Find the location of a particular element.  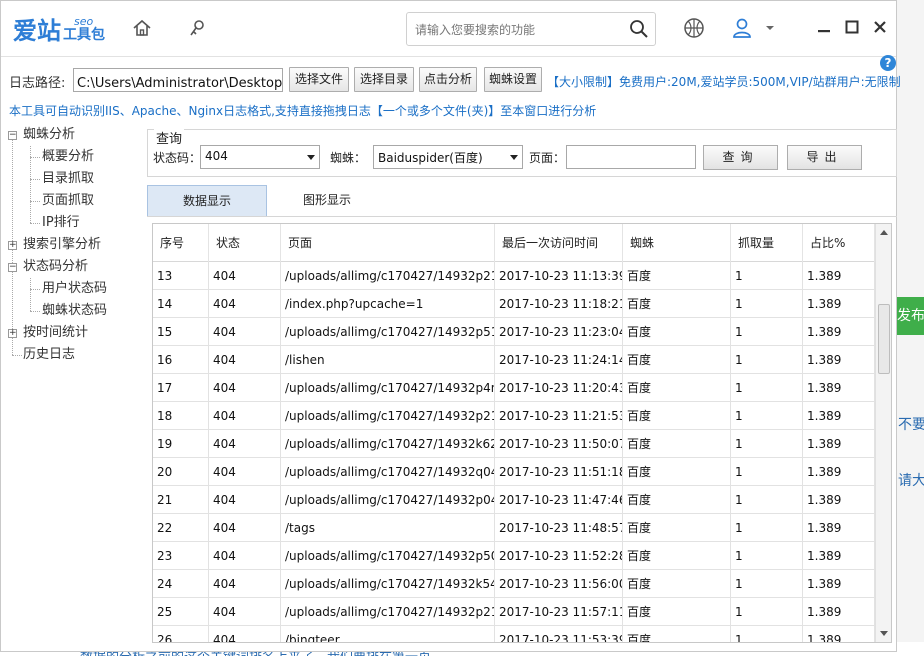

status-code-select: 404 is located at coordinates (260, 157).